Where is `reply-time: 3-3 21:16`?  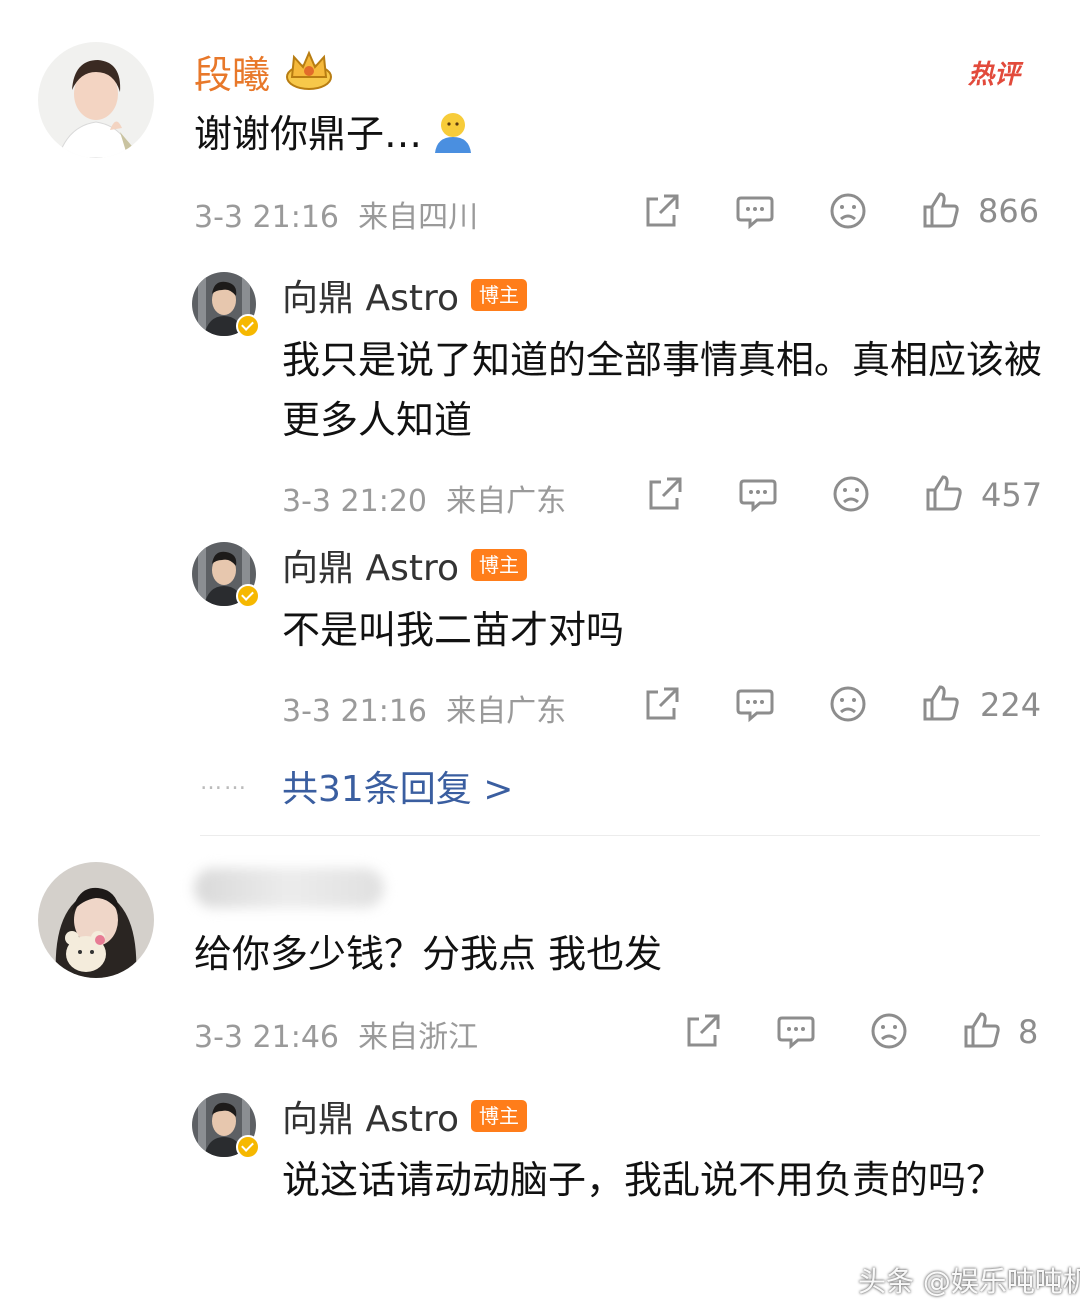
reply-time: 3-3 21:16 is located at coordinates (354, 711).